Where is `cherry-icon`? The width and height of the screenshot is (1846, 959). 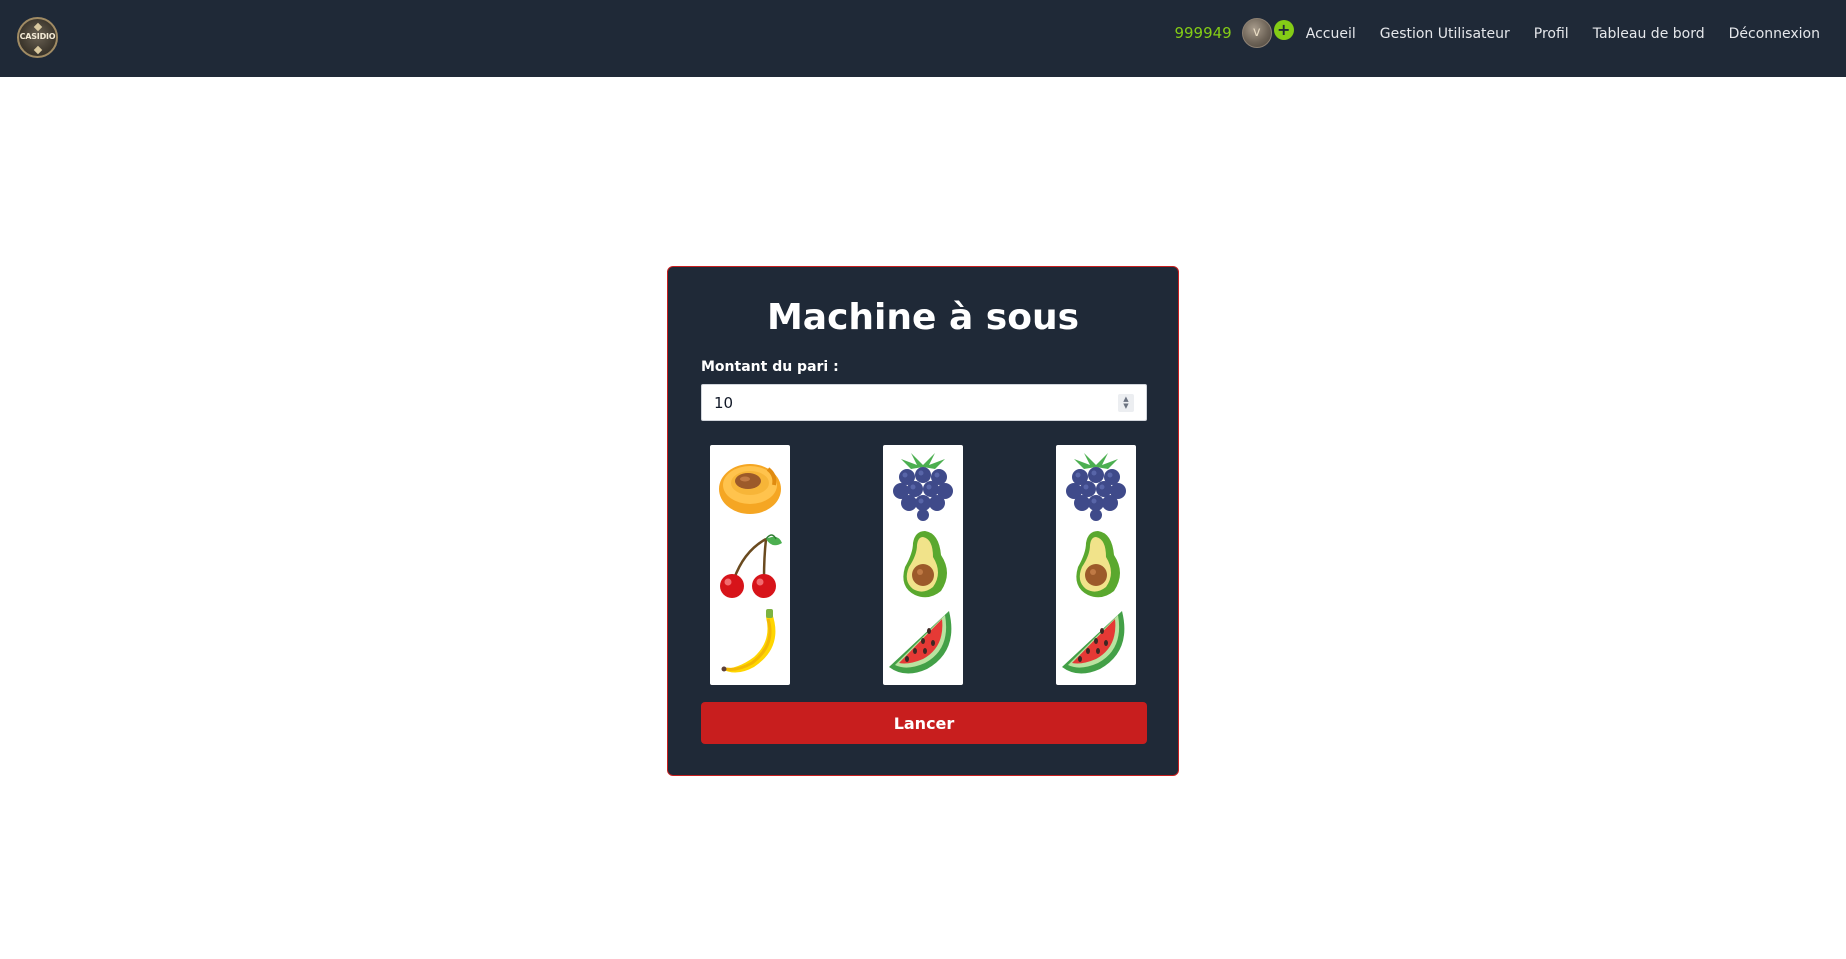
cherry-icon is located at coordinates (750, 565).